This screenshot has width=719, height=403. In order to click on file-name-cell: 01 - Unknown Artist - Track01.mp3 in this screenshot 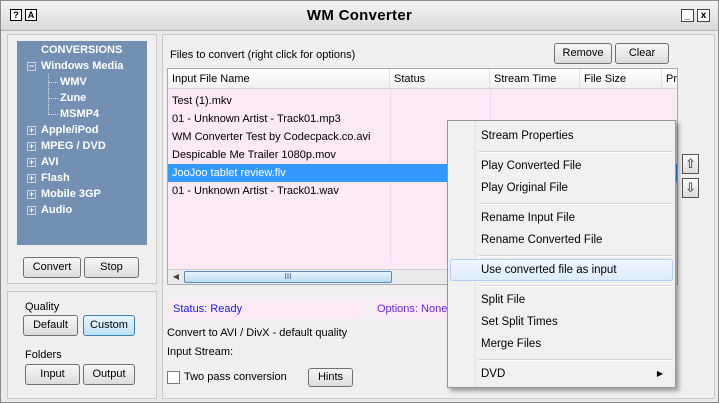, I will do `click(256, 119)`.